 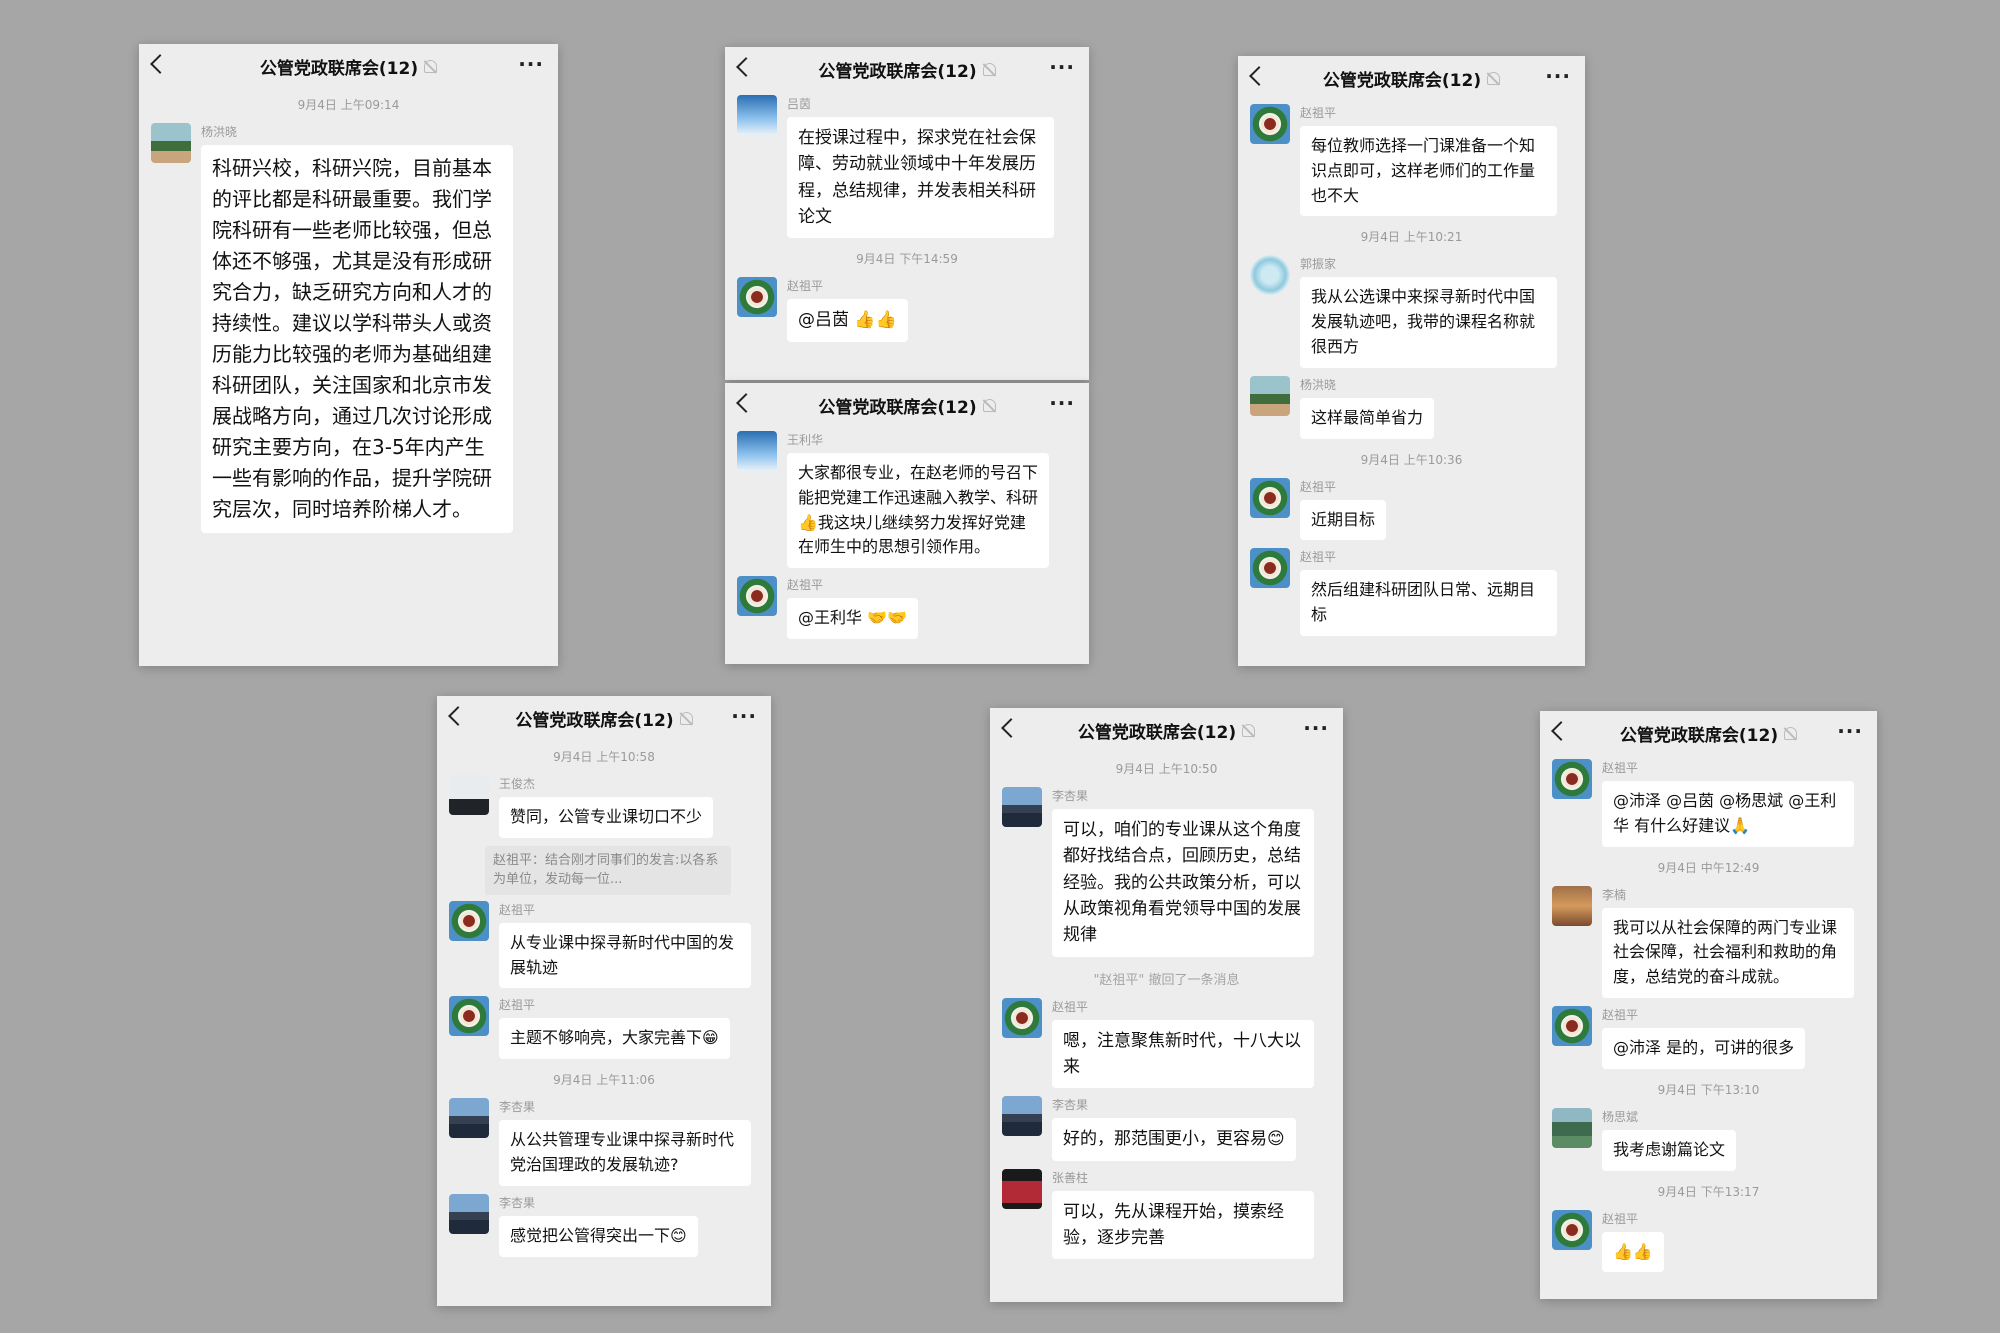 What do you see at coordinates (1728, 814) in the screenshot?
I see `message-bubble: @沛泽 @吕茵 @杨思斌 @王利华 有什么好建议🙏` at bounding box center [1728, 814].